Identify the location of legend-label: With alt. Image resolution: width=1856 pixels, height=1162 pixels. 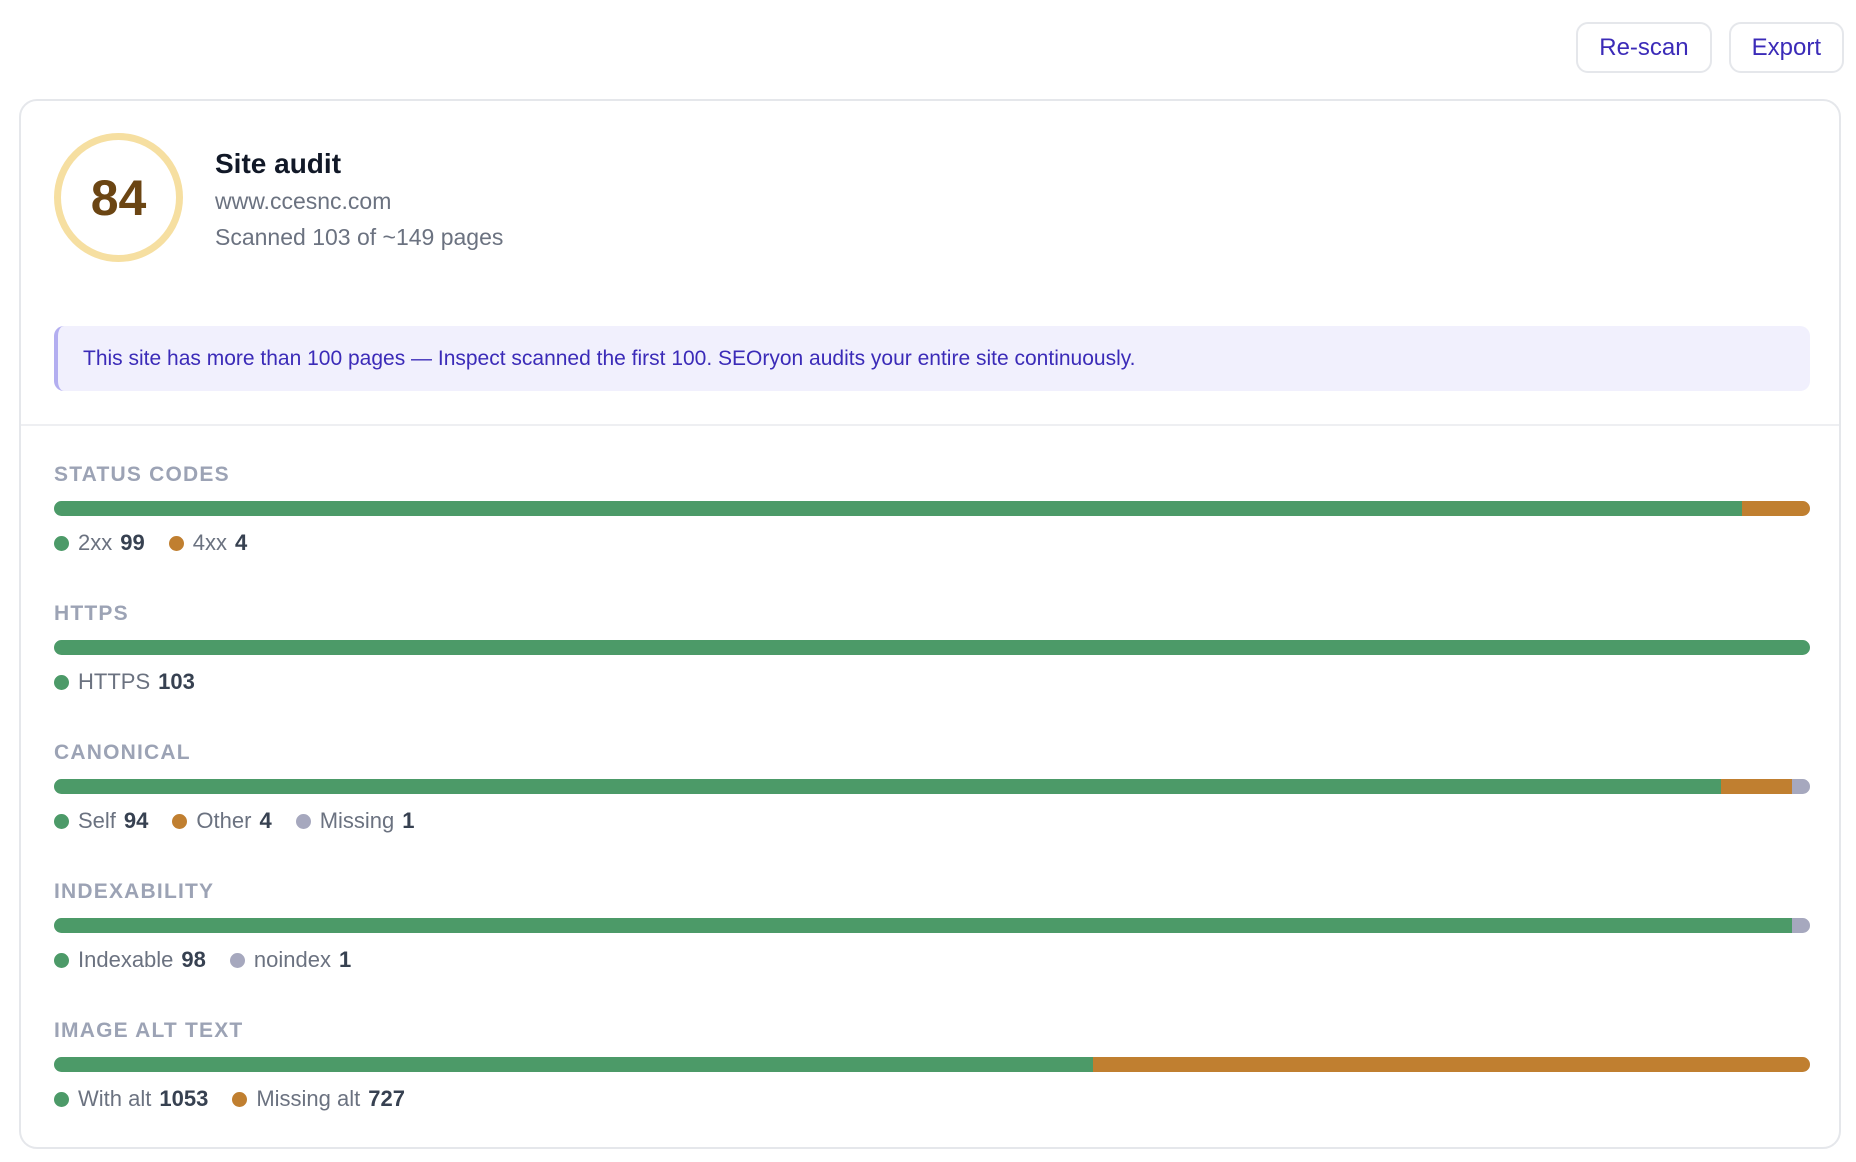
(115, 1098).